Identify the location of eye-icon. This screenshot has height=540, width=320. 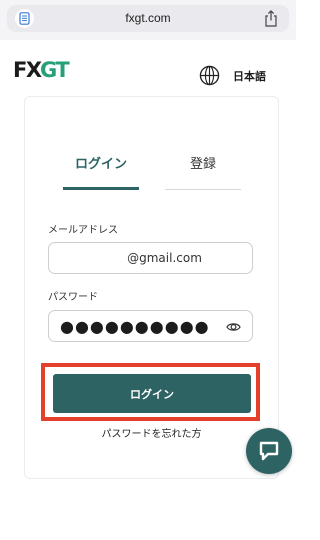
(233, 327).